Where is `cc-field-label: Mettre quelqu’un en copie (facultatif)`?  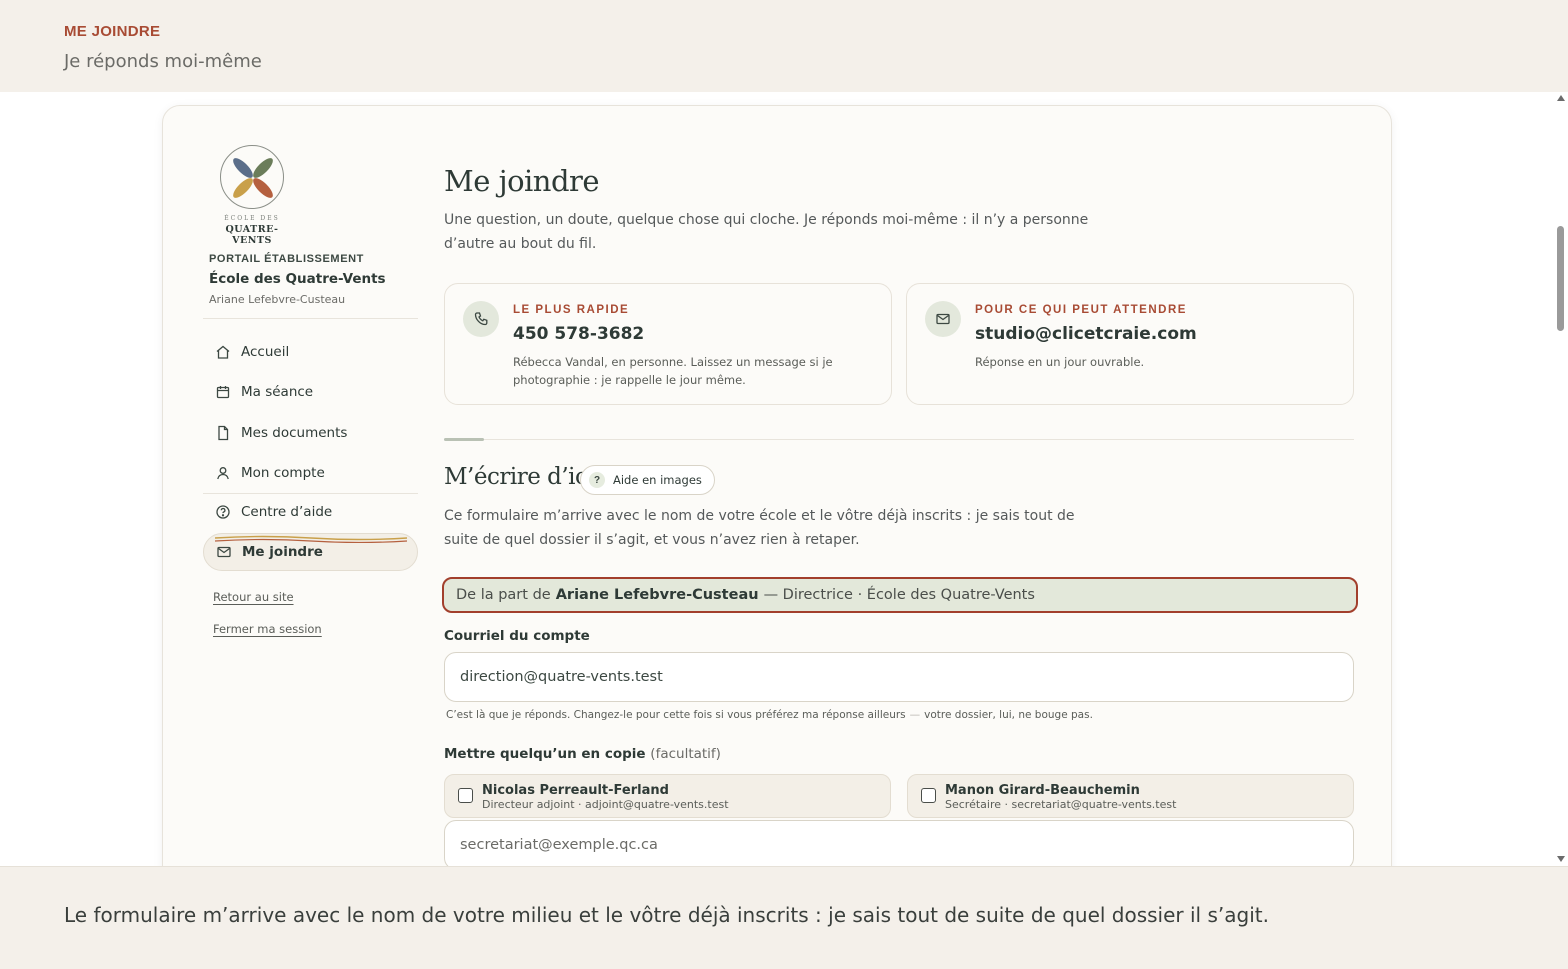 cc-field-label: Mettre quelqu’un en copie (facultatif) is located at coordinates (582, 754).